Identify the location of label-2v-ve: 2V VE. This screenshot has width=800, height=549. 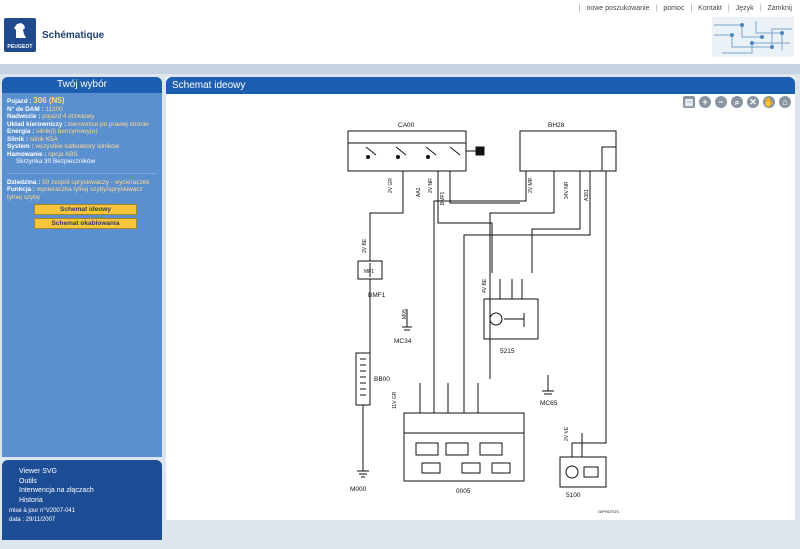
(567, 433).